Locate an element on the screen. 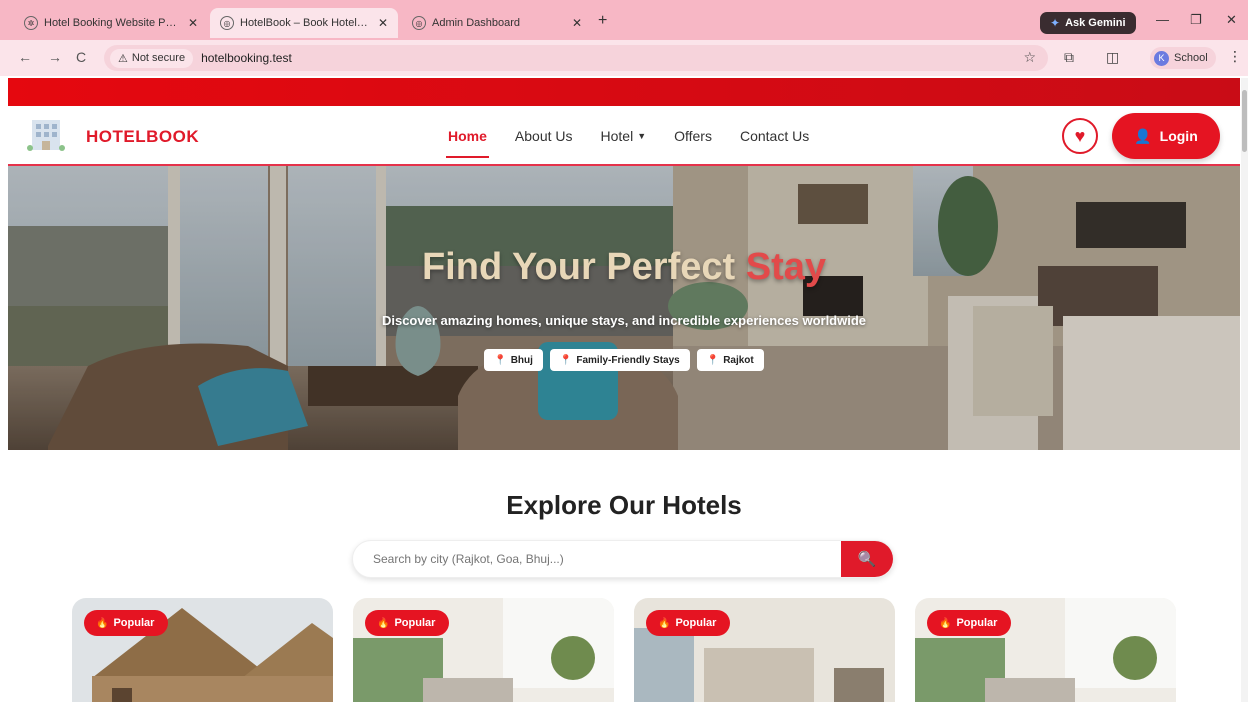 This screenshot has width=1248, height=702. nav-label: Hotel is located at coordinates (617, 136).